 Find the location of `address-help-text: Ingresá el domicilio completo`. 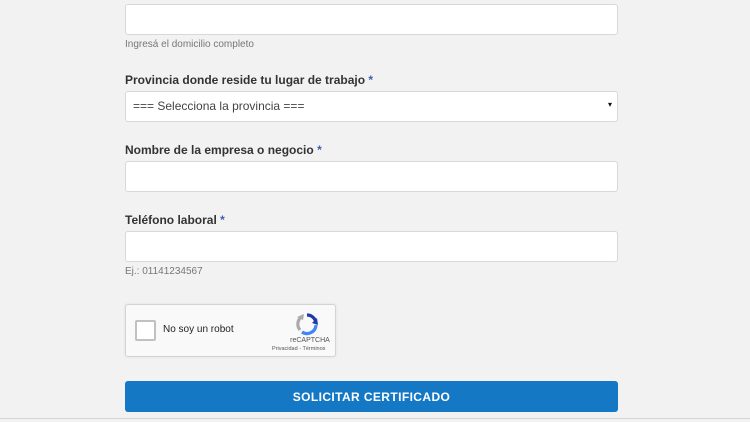

address-help-text: Ingresá el domicilio completo is located at coordinates (189, 44).